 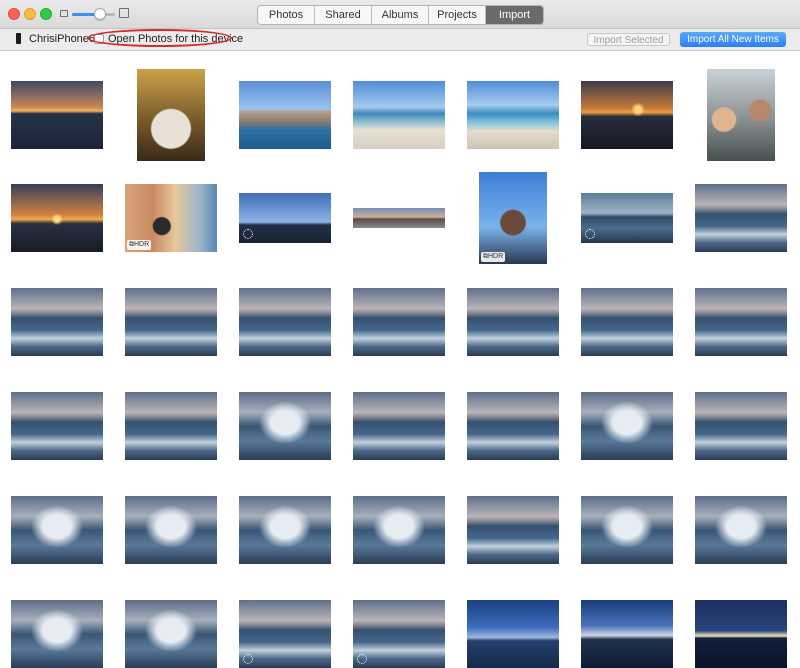 What do you see at coordinates (159, 38) in the screenshot?
I see `highlight-annotation` at bounding box center [159, 38].